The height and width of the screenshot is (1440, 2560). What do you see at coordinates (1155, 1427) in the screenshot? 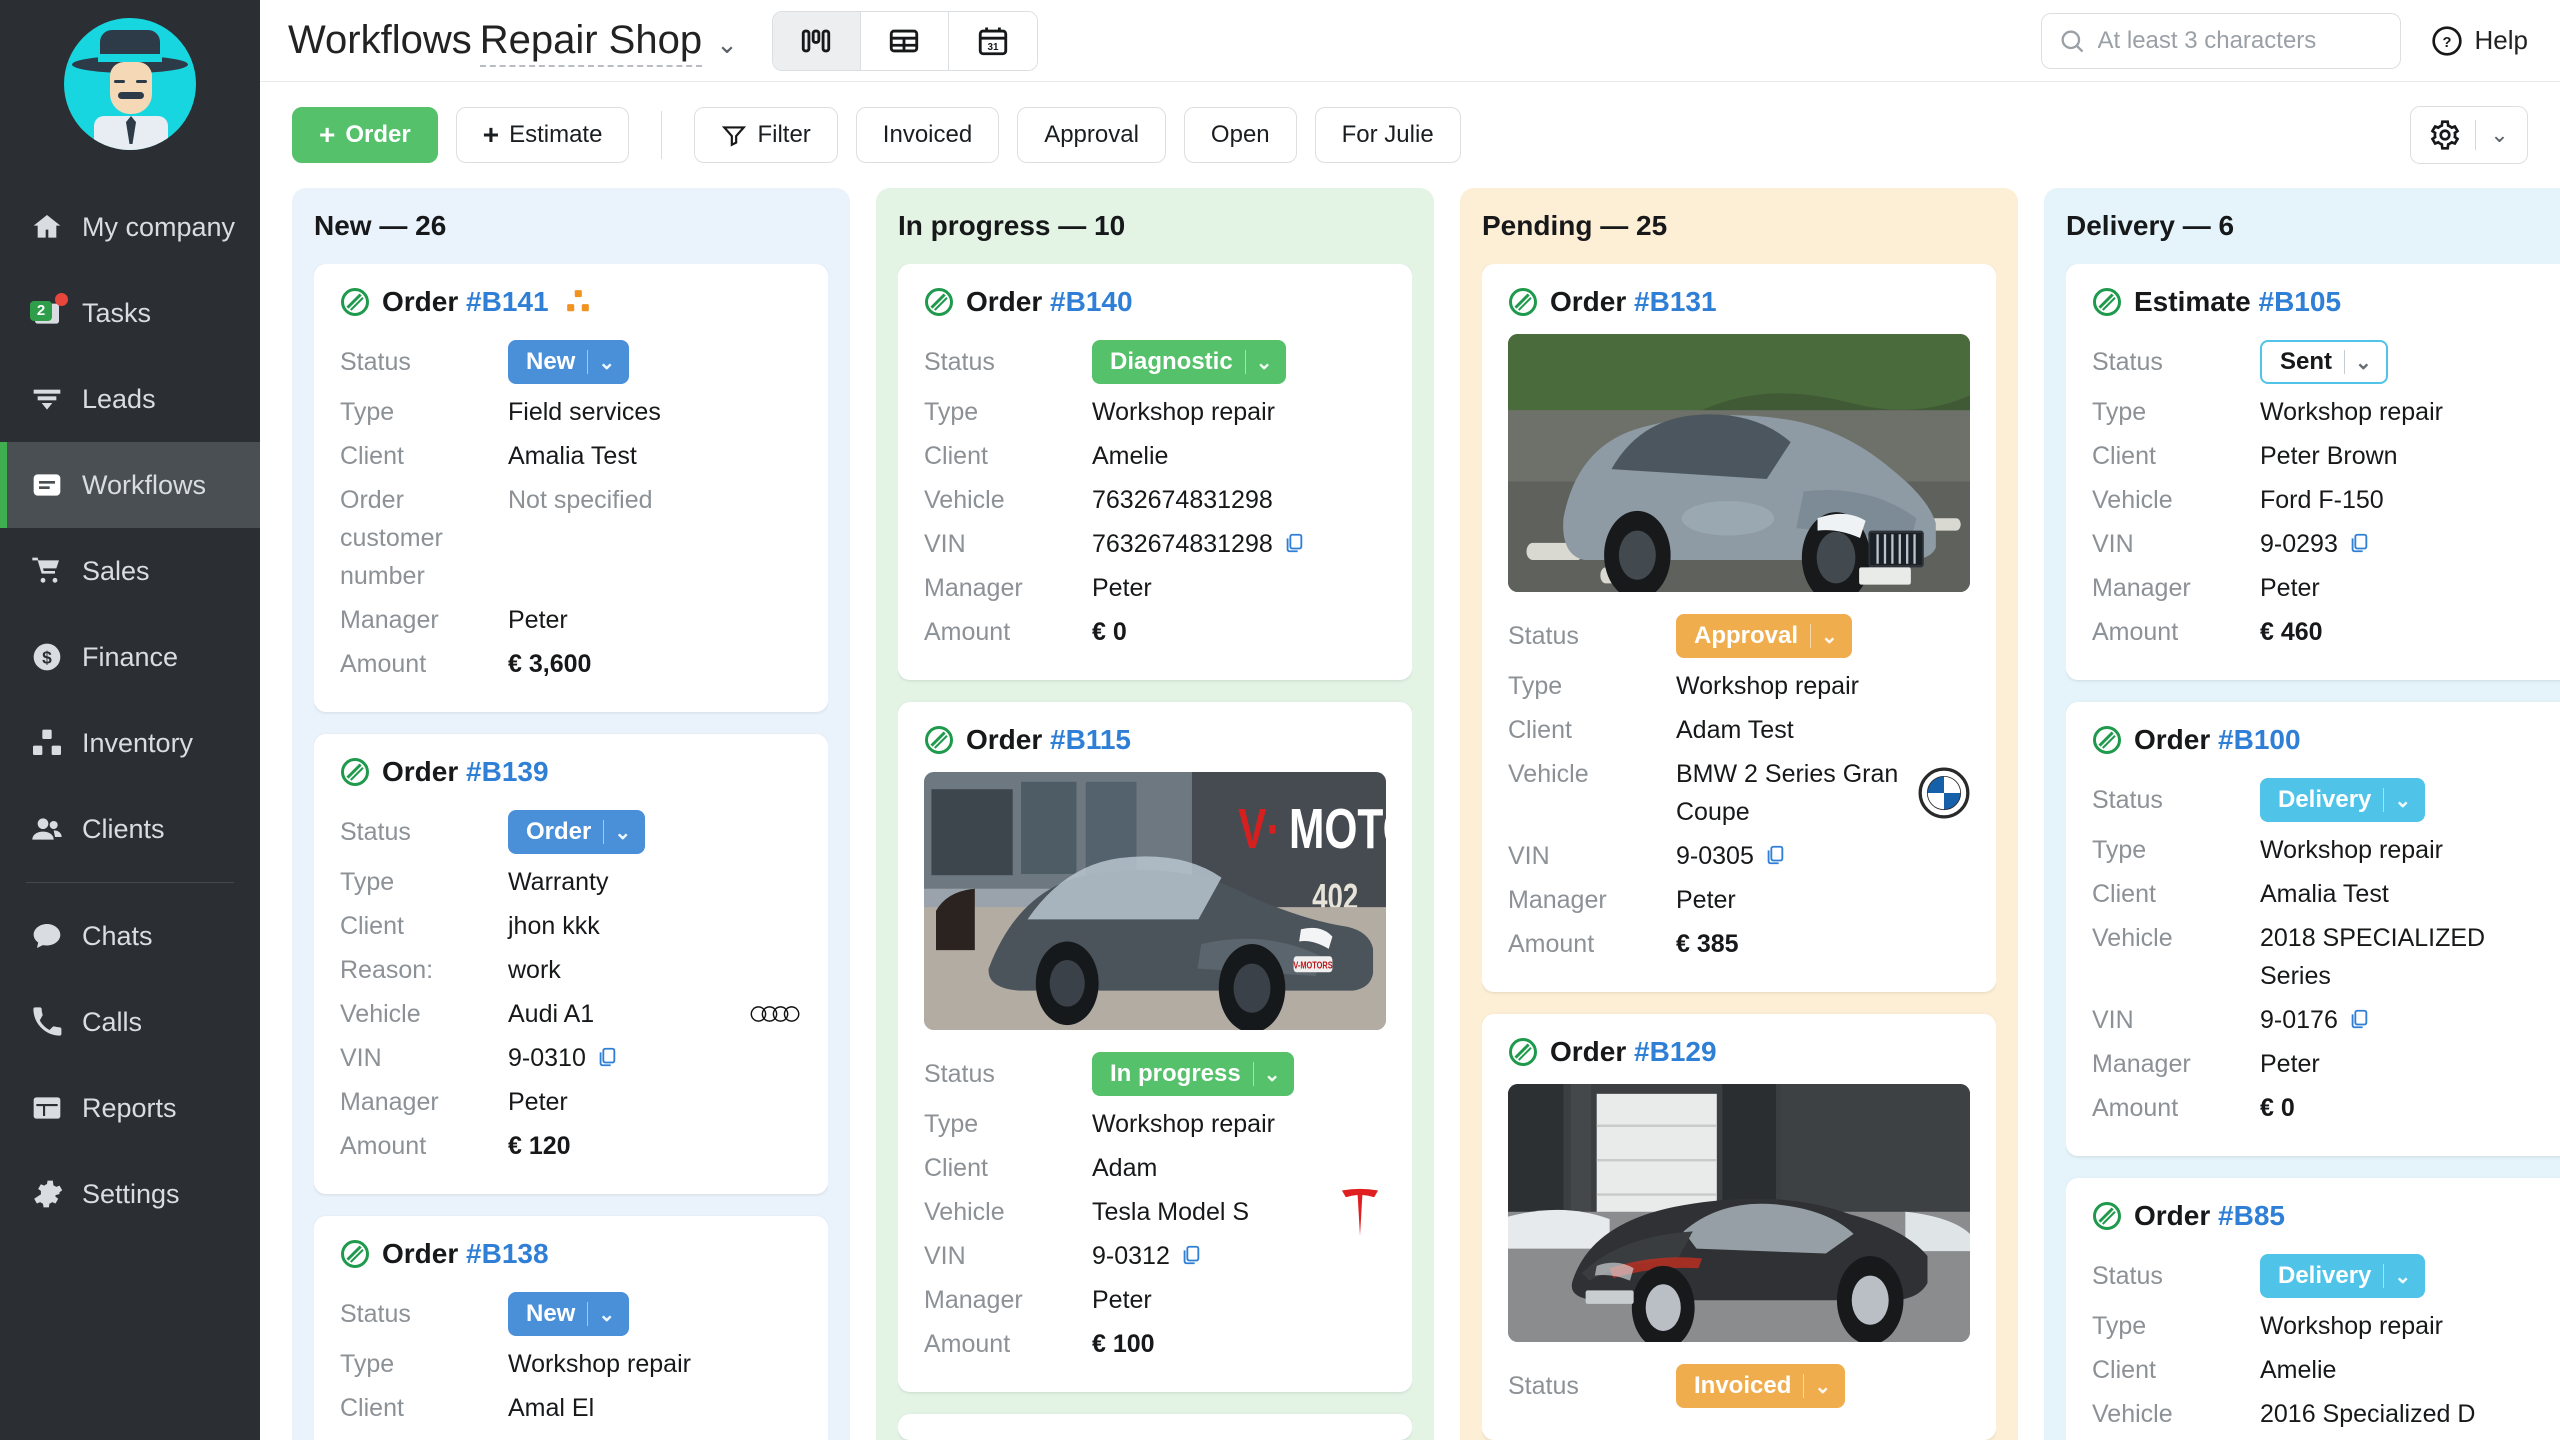
I see `card-partial-next` at bounding box center [1155, 1427].